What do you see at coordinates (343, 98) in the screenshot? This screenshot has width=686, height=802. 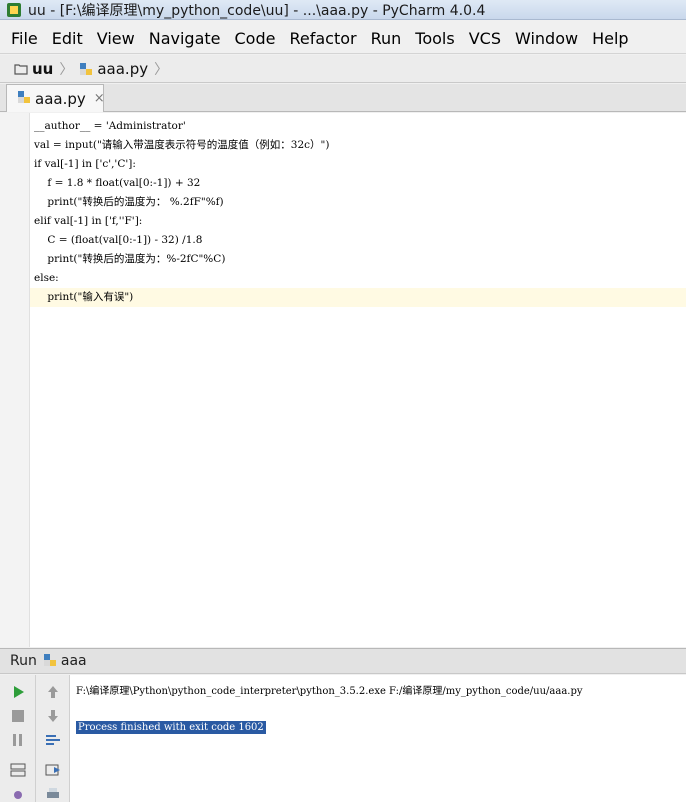 I see `editor-tab-bar: aaa.py ×` at bounding box center [343, 98].